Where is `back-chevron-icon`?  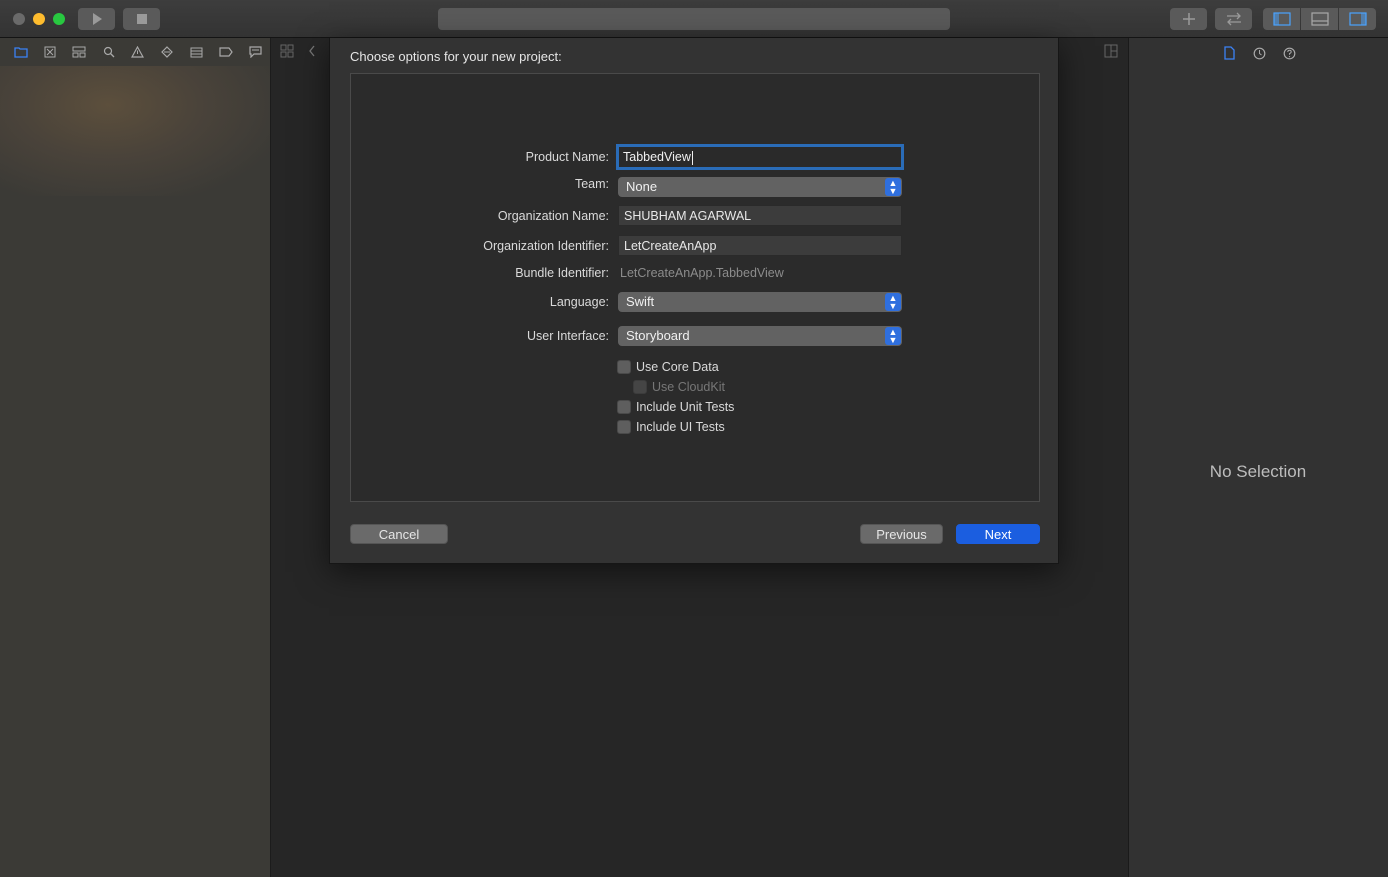 back-chevron-icon is located at coordinates (312, 52).